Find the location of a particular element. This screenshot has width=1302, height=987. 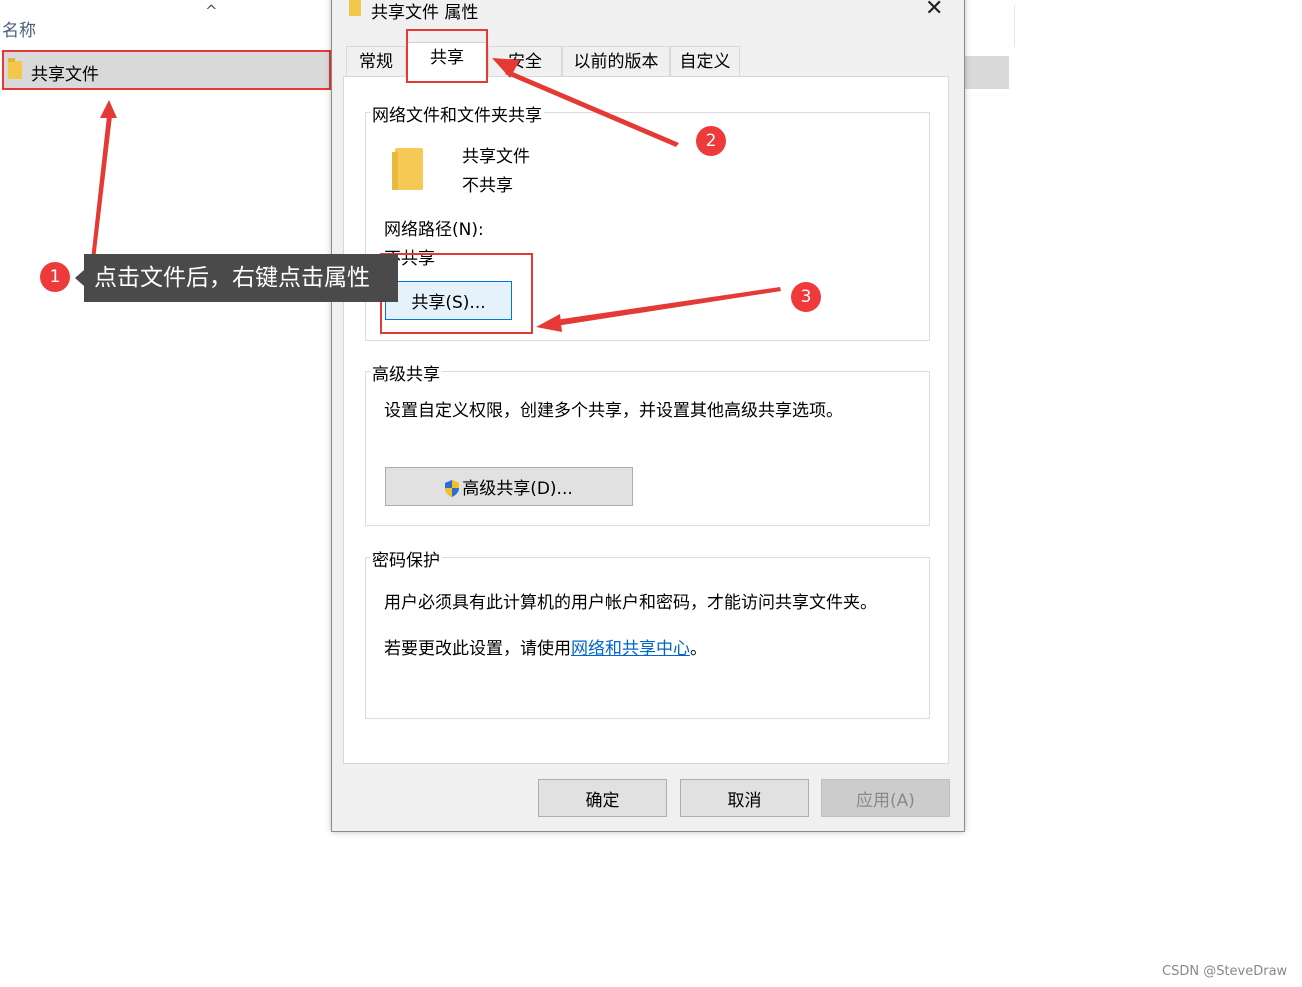

arrow-1-shaft is located at coordinates (101, 188).